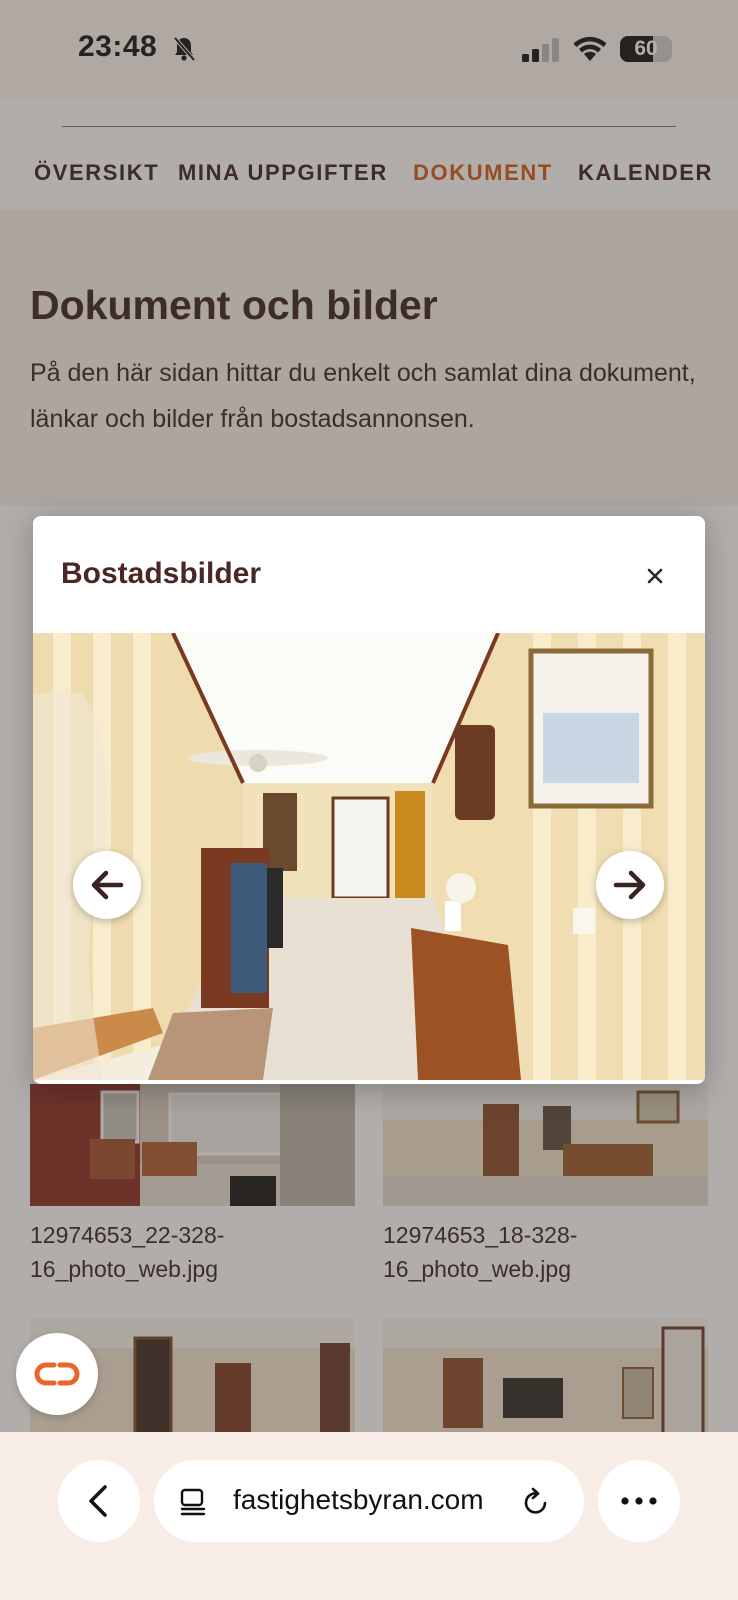 Image resolution: width=738 pixels, height=1600 pixels. Describe the element at coordinates (193, 1502) in the screenshot. I see `tab-icon` at that location.